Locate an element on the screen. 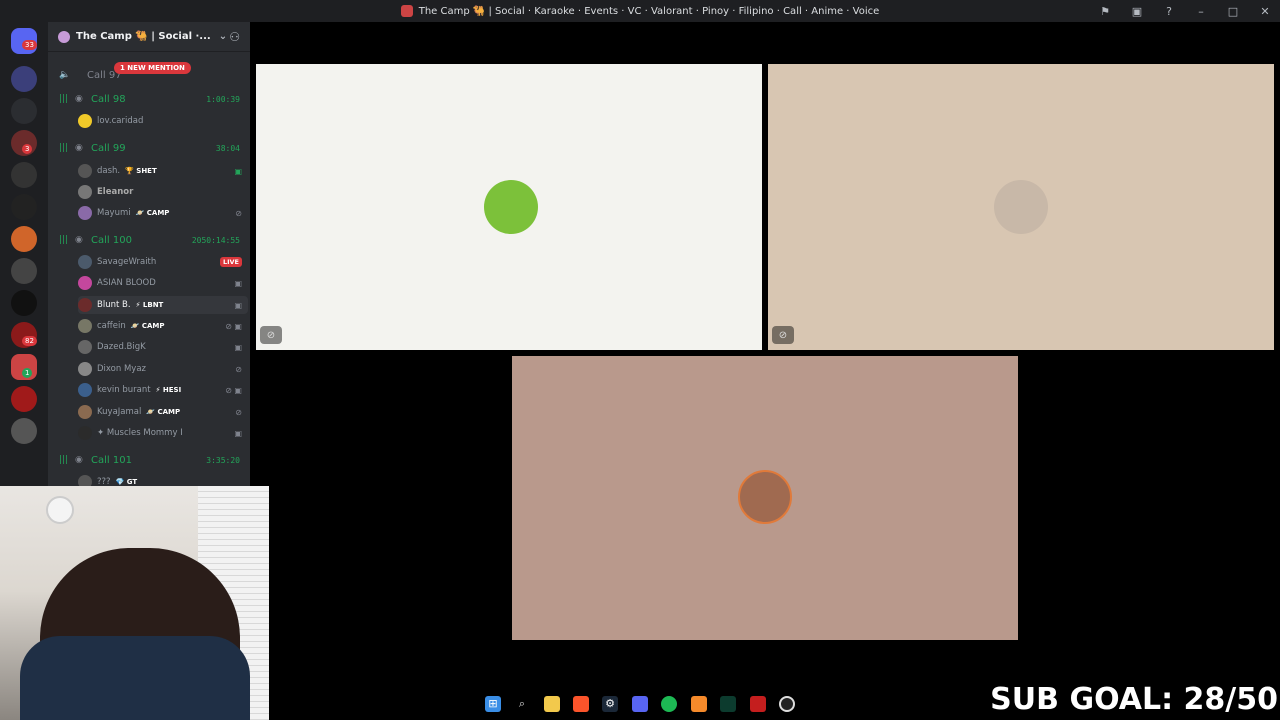 The width and height of the screenshot is (1280, 720). search-icon: ⌕ is located at coordinates (522, 704).